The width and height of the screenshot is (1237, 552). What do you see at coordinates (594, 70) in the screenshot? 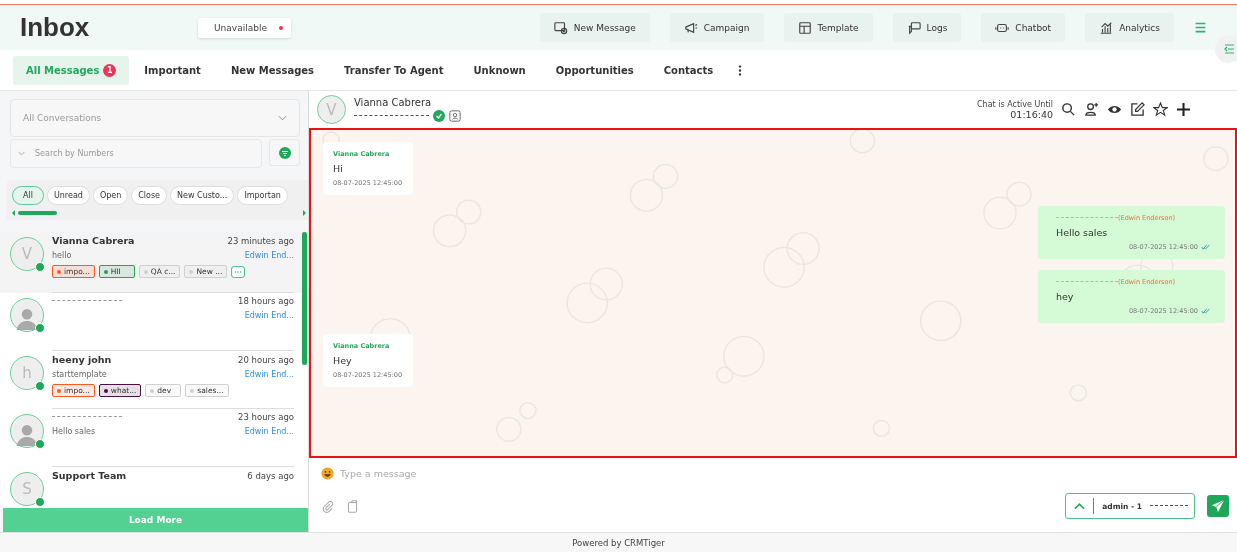
I see `tab: Opportunities` at bounding box center [594, 70].